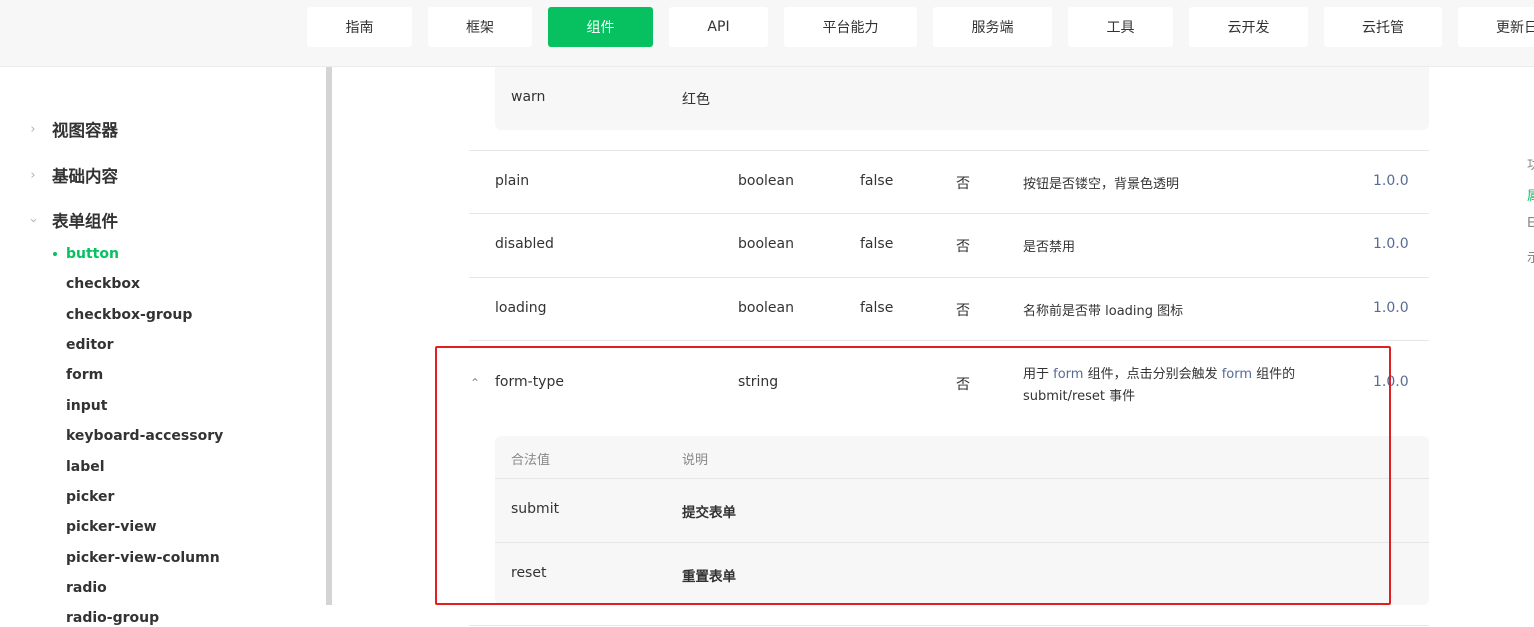 The width and height of the screenshot is (1534, 627). What do you see at coordinates (1530, 256) in the screenshot?
I see `toc-item: 示` at bounding box center [1530, 256].